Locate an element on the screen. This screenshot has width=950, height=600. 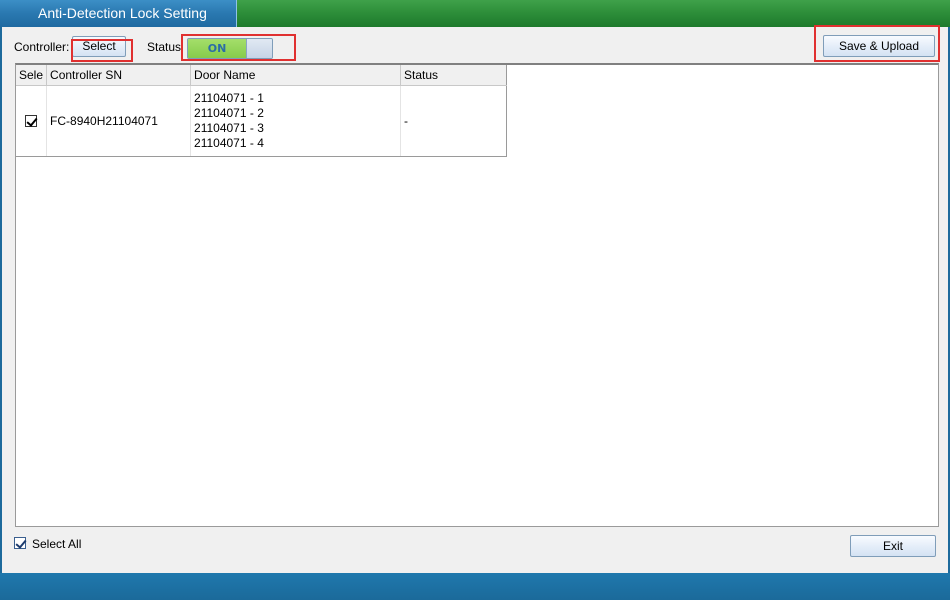
status-toggle-knob is located at coordinates (259, 48).